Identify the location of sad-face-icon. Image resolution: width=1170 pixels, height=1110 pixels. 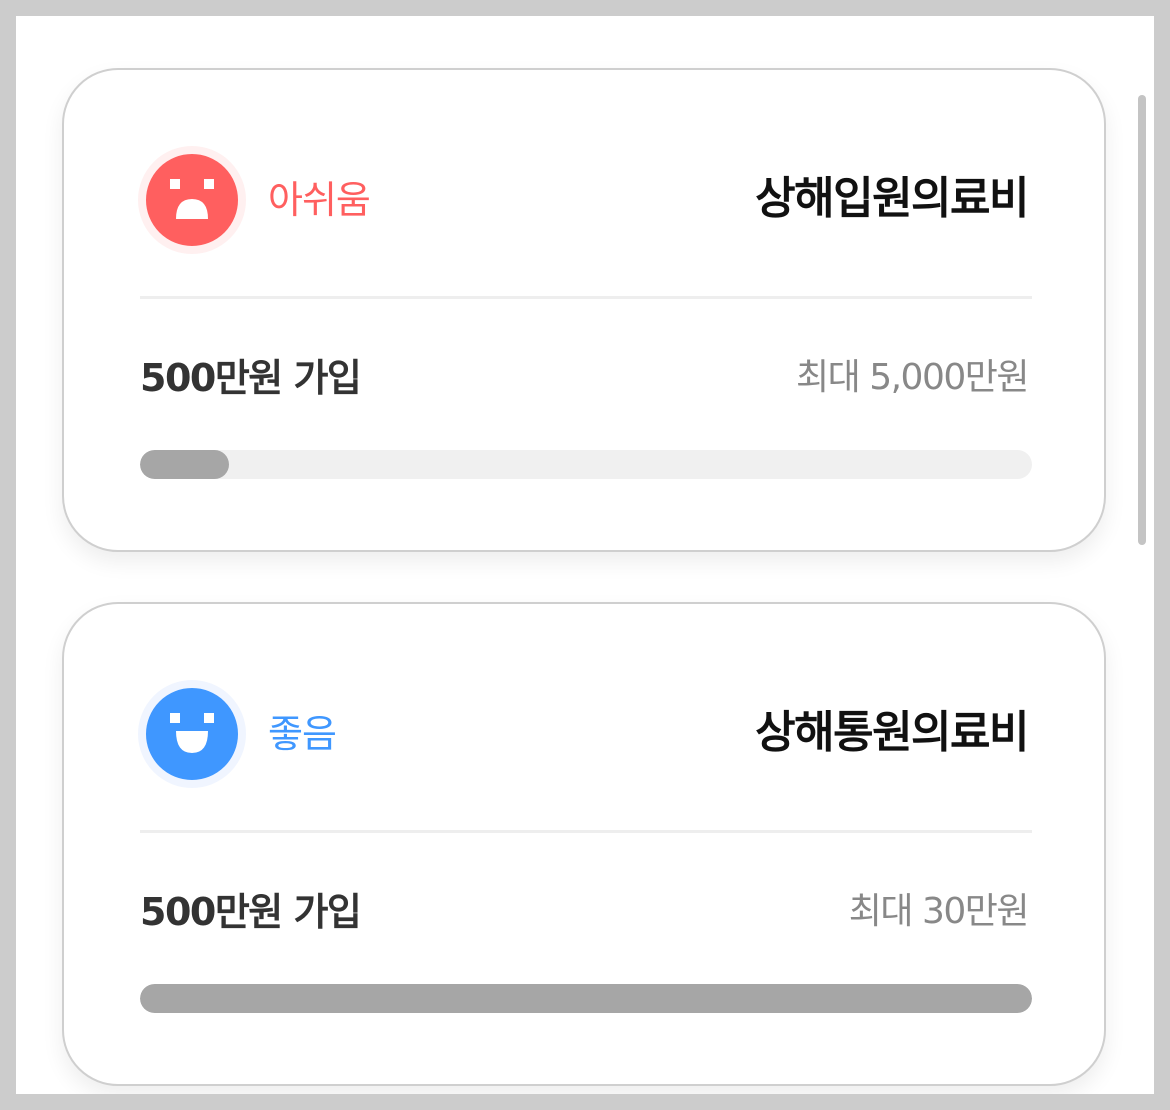
(192, 200).